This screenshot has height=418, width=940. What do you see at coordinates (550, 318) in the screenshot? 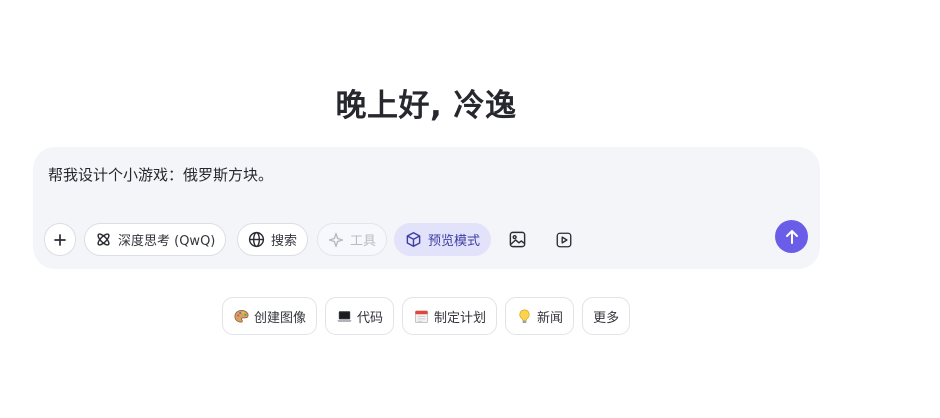
I see `suggestion-label: 新闻` at bounding box center [550, 318].